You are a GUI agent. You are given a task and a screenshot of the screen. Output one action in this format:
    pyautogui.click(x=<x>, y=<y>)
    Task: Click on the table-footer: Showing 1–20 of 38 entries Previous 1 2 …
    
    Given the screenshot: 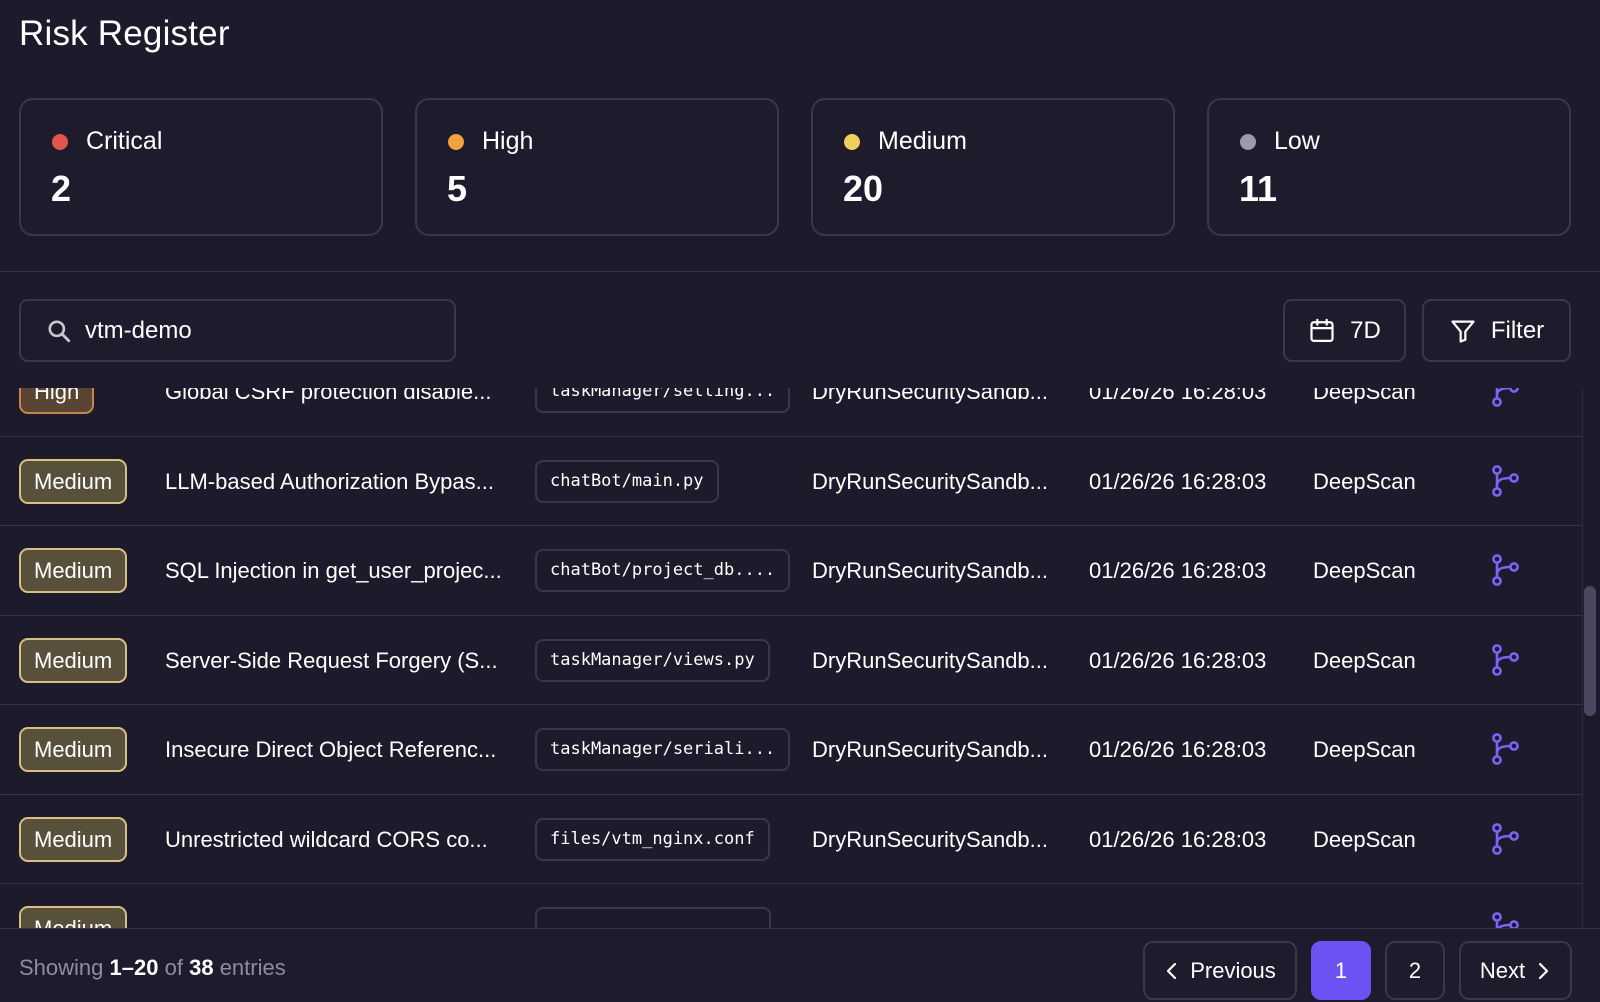 What is the action you would take?
    pyautogui.click(x=800, y=965)
    